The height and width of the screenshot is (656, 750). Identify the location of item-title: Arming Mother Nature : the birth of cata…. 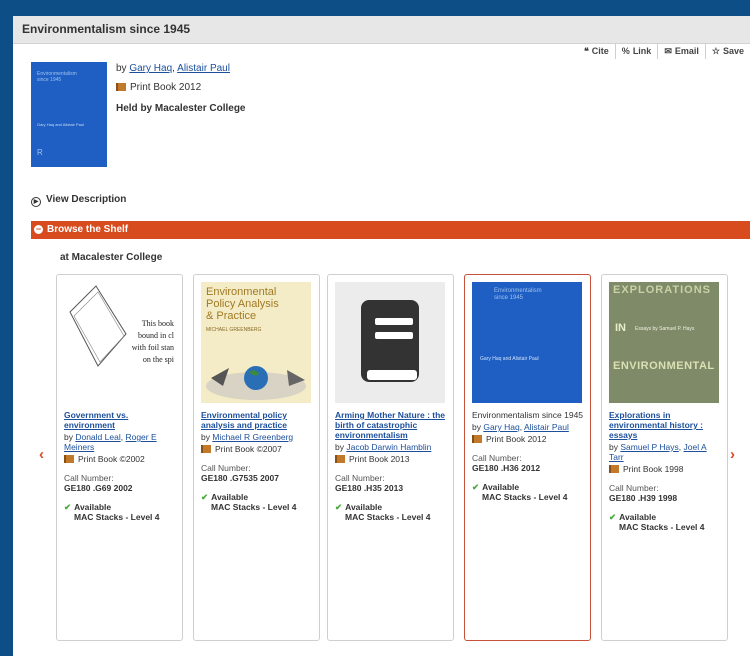
(391, 425).